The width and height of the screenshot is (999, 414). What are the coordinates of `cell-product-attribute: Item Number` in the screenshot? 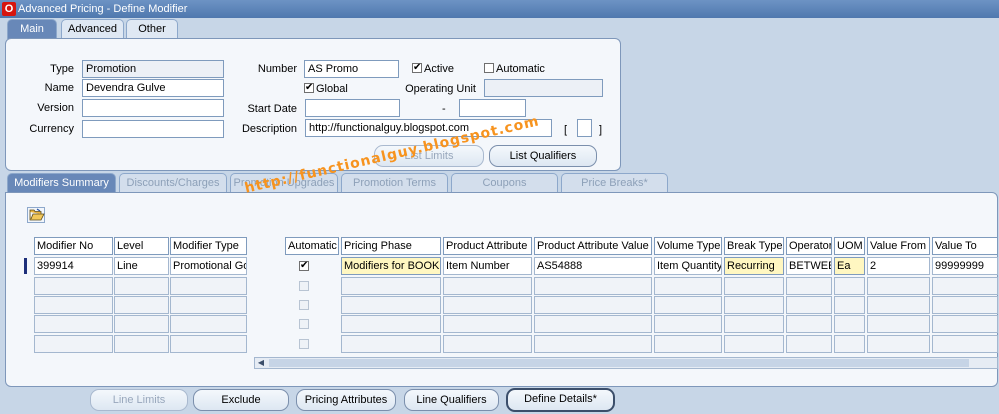 It's located at (487, 266).